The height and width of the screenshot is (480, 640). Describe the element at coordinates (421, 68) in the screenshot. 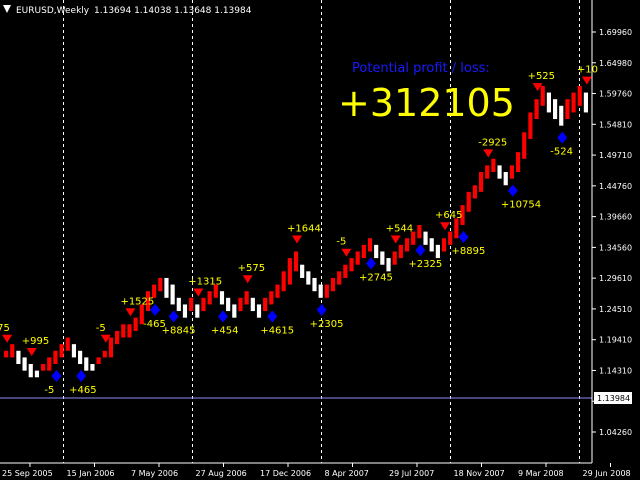

I see `profit-label: Potential profit / loss:` at that location.